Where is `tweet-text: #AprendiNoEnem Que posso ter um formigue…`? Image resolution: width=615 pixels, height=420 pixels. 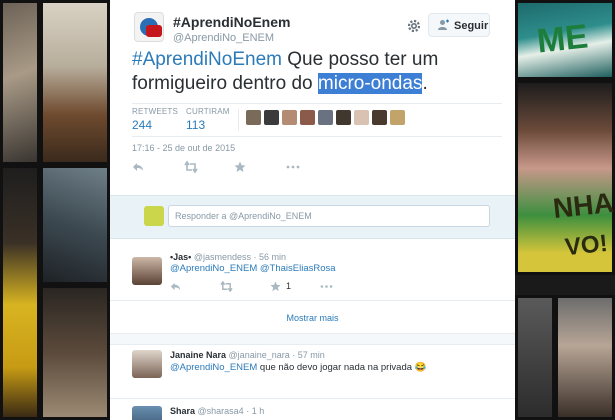
tweet-text: #AprendiNoEnem Que posso ter um formigue… is located at coordinates (317, 72).